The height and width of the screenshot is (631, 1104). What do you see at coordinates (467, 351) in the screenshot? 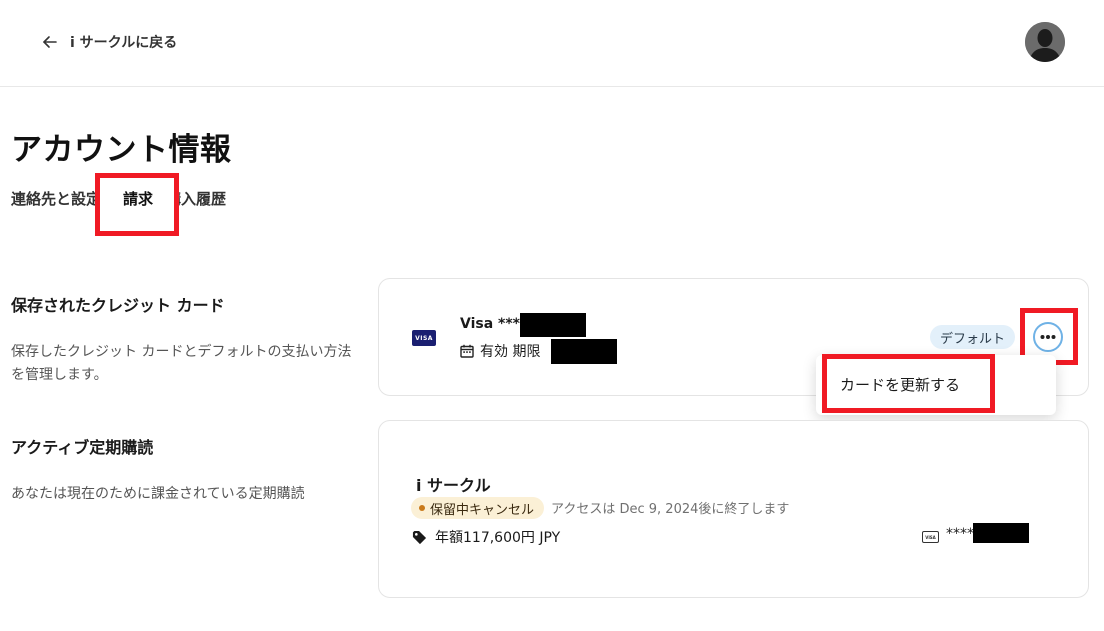
I see `calendar-icon` at bounding box center [467, 351].